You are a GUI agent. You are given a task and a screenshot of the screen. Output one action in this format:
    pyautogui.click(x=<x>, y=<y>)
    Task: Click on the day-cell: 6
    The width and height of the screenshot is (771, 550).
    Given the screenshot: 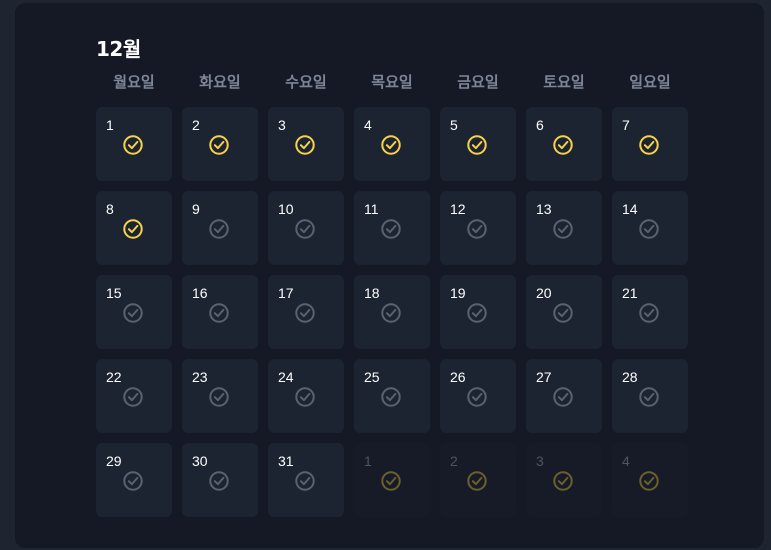 What is the action you would take?
    pyautogui.click(x=564, y=144)
    